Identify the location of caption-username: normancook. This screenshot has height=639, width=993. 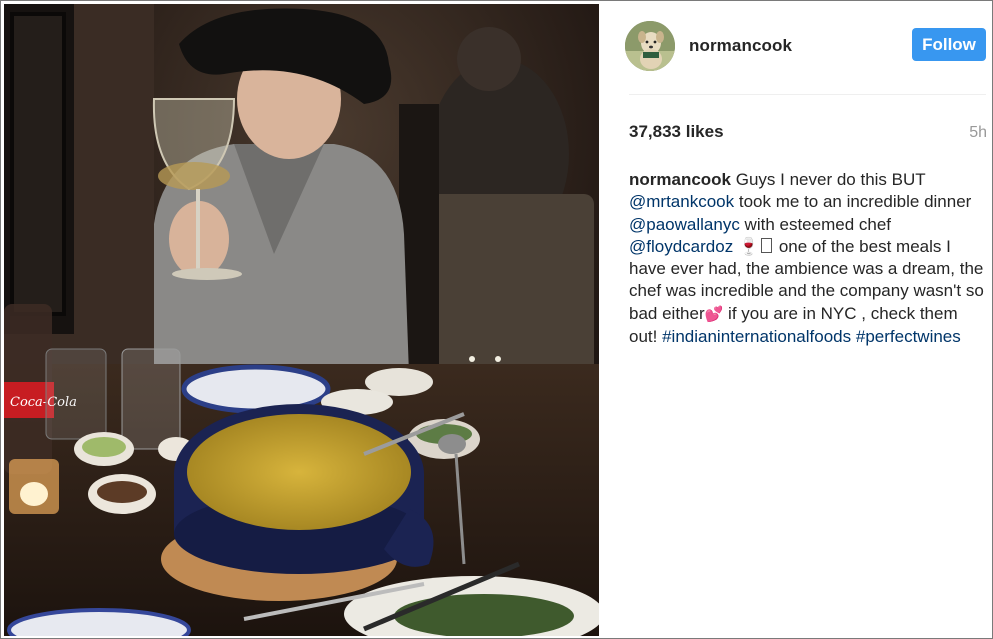
(680, 179).